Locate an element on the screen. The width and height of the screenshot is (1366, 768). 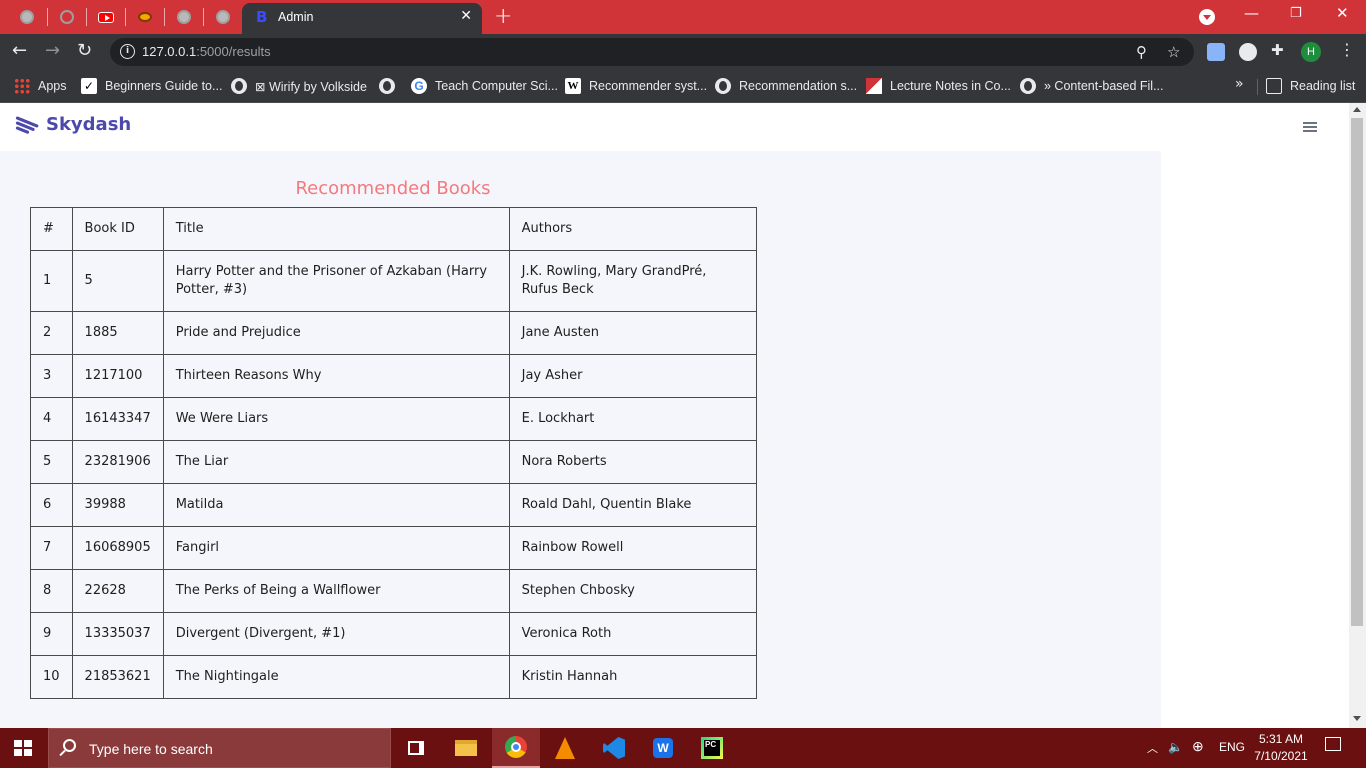
app-navbar: Skydash is located at coordinates (674, 127).